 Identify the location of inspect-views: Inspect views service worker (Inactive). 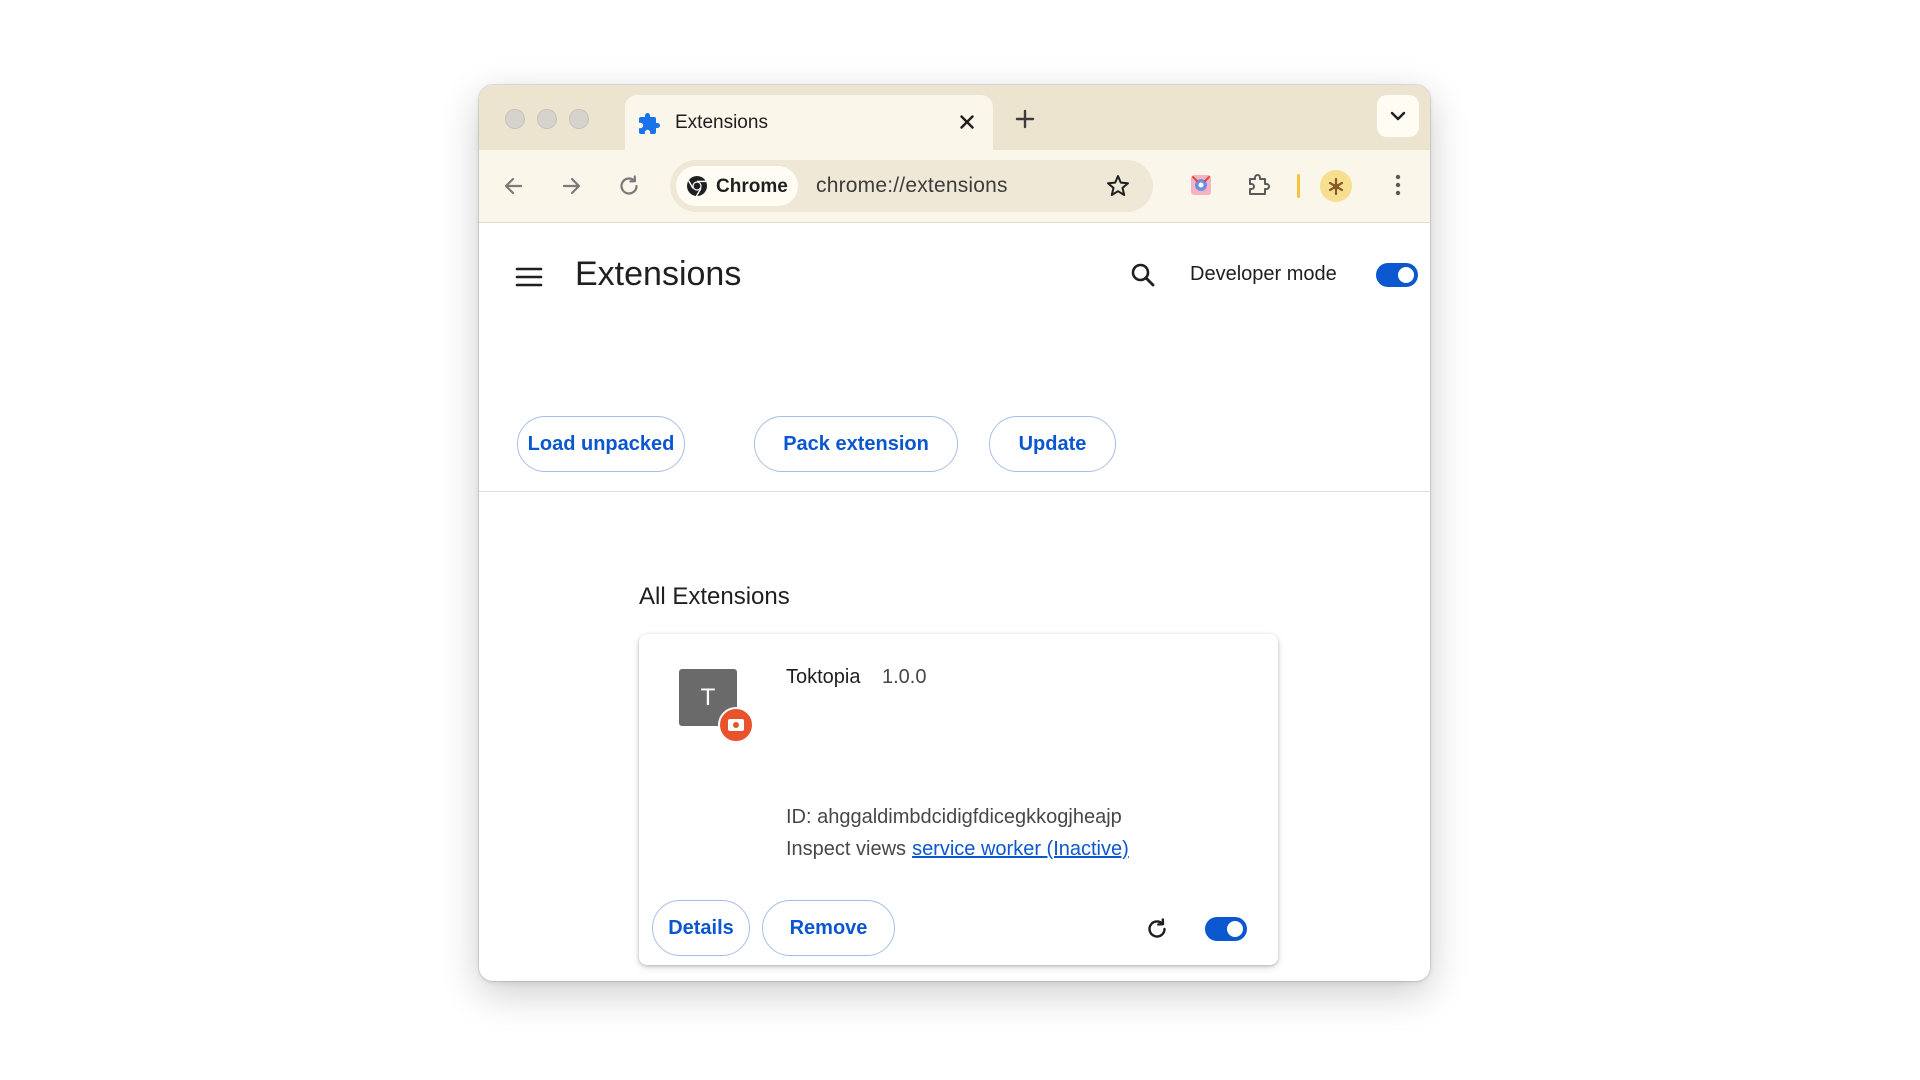
(957, 849).